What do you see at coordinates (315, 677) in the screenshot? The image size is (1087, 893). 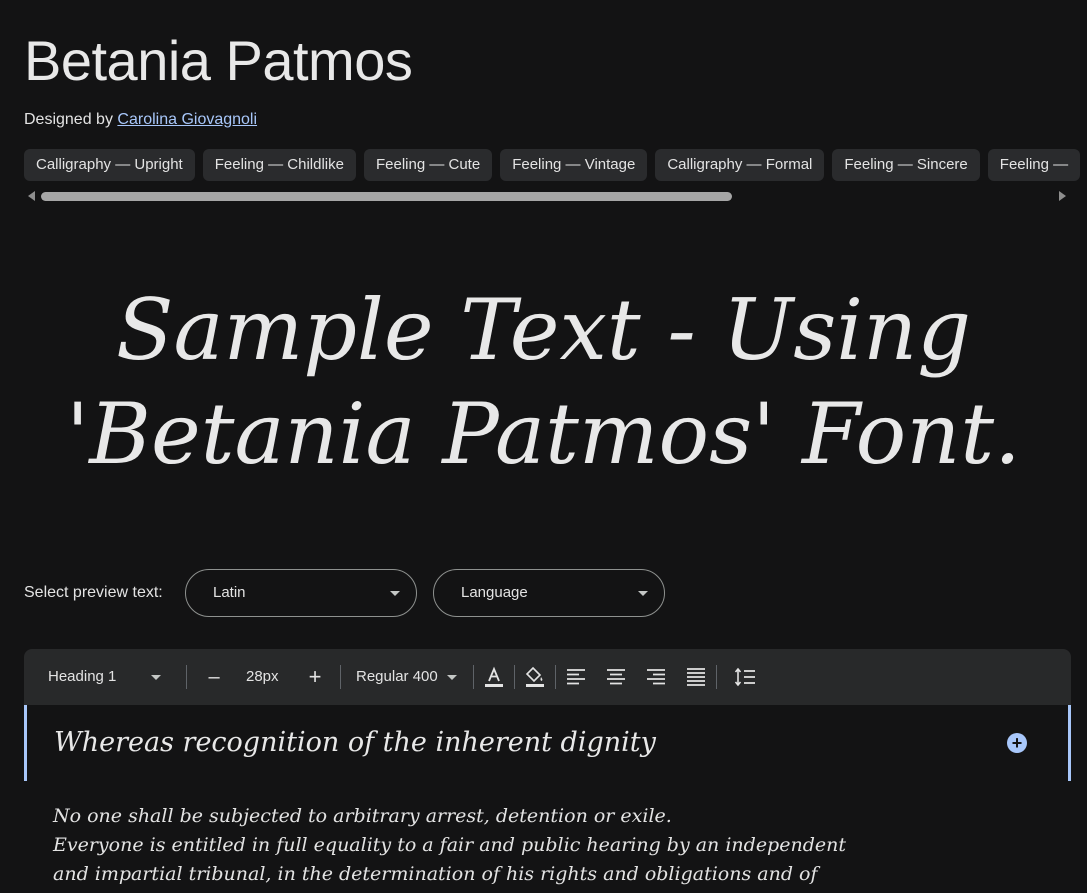 I see `increase-size-button: +` at bounding box center [315, 677].